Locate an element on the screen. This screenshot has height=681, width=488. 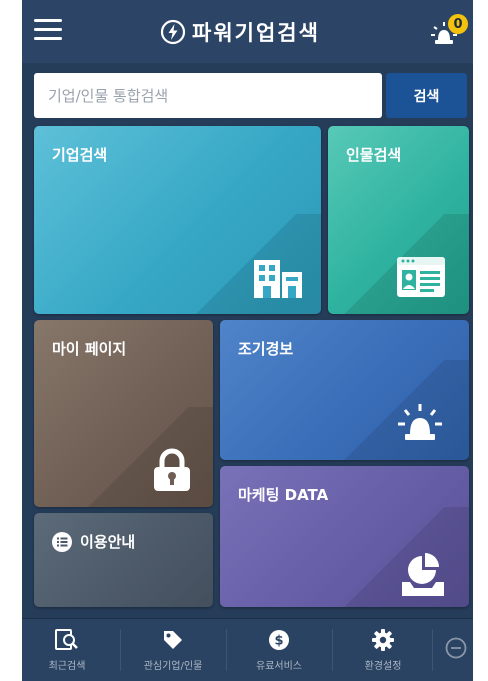
tile-early-alert: 조기경보 is located at coordinates (344, 390).